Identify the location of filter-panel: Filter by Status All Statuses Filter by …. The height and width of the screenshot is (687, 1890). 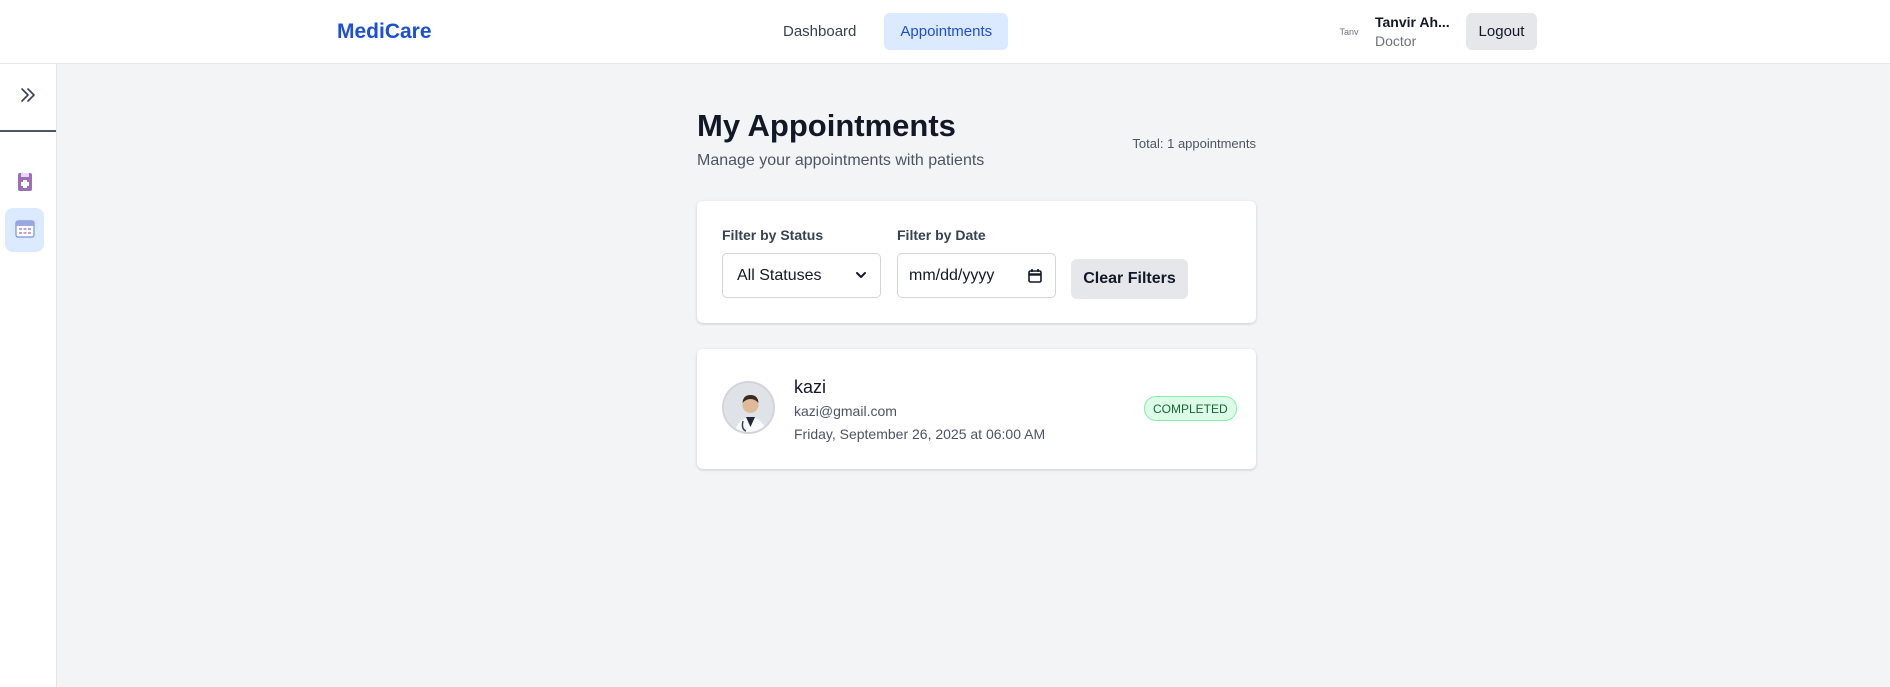
(976, 262).